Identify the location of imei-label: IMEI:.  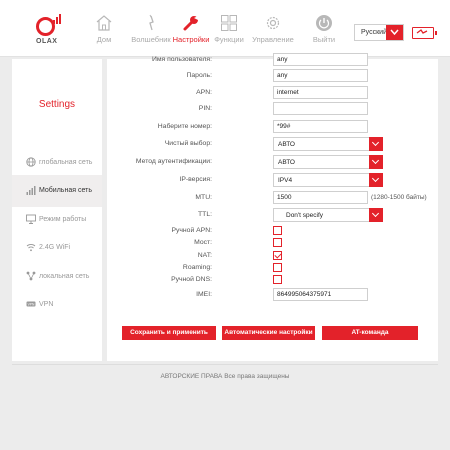
(204, 294).